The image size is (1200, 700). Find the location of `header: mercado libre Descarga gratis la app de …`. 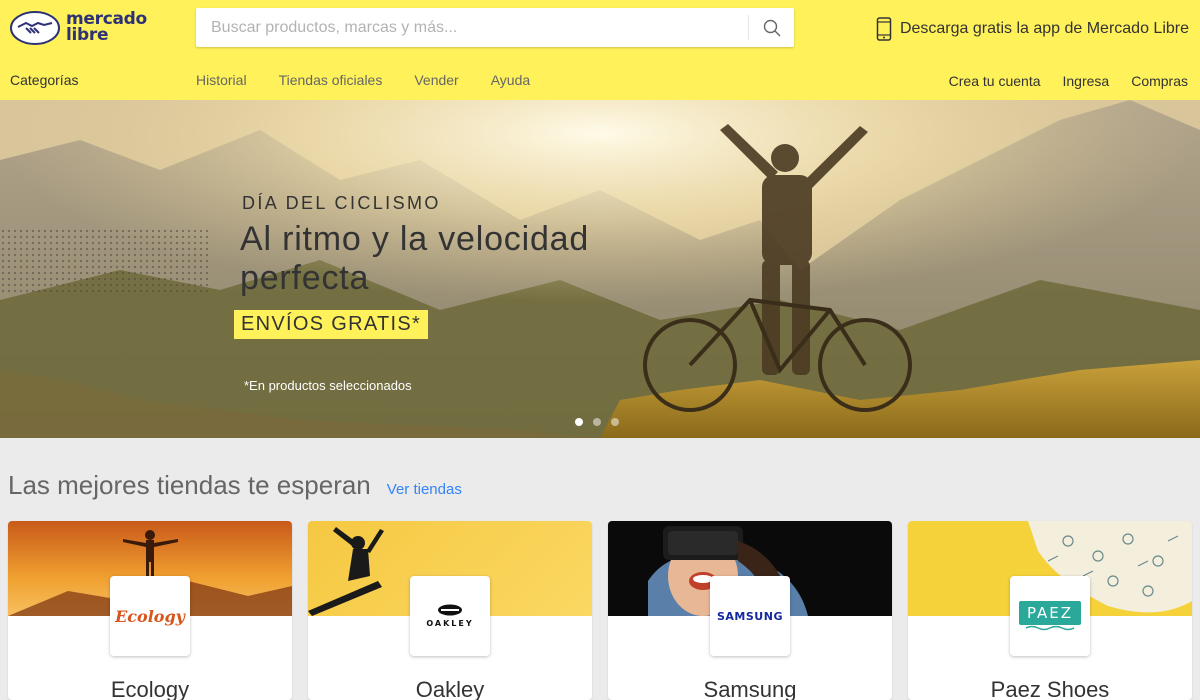

header: mercado libre Descarga gratis la app de … is located at coordinates (600, 50).